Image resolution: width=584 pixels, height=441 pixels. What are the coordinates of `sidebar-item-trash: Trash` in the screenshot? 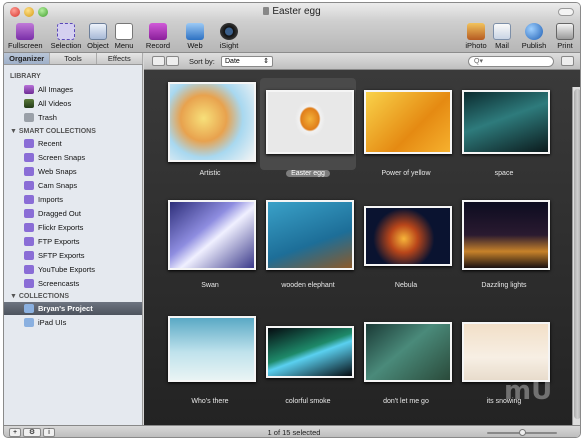 It's located at (73, 117).